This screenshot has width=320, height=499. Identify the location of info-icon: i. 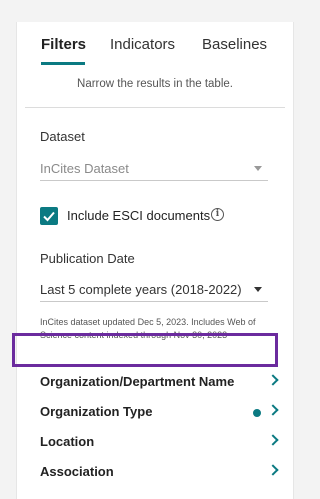
(217, 214).